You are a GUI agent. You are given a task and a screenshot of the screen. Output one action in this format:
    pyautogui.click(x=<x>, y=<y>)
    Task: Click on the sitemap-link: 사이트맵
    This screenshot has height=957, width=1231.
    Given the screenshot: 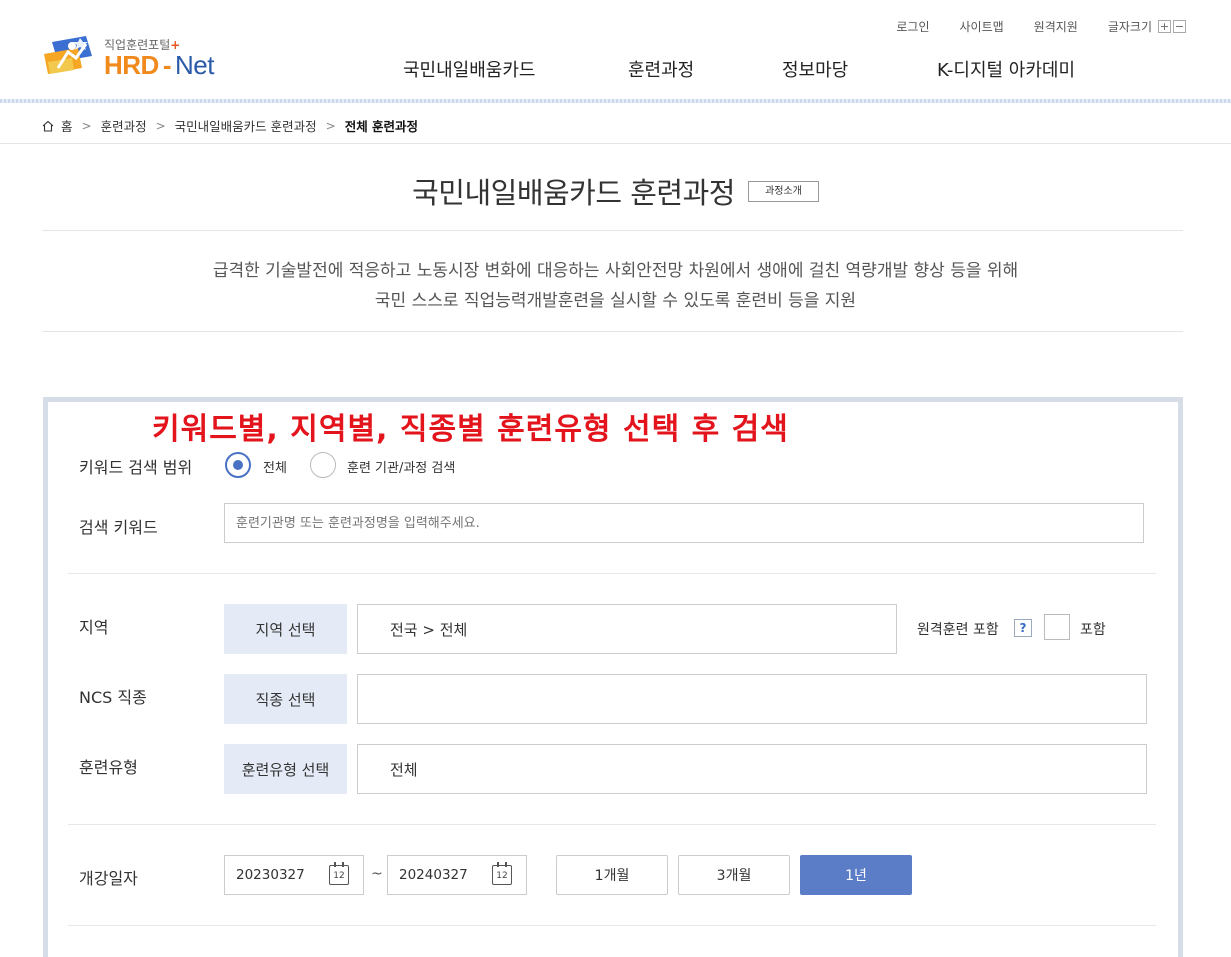 What is the action you would take?
    pyautogui.click(x=981, y=26)
    